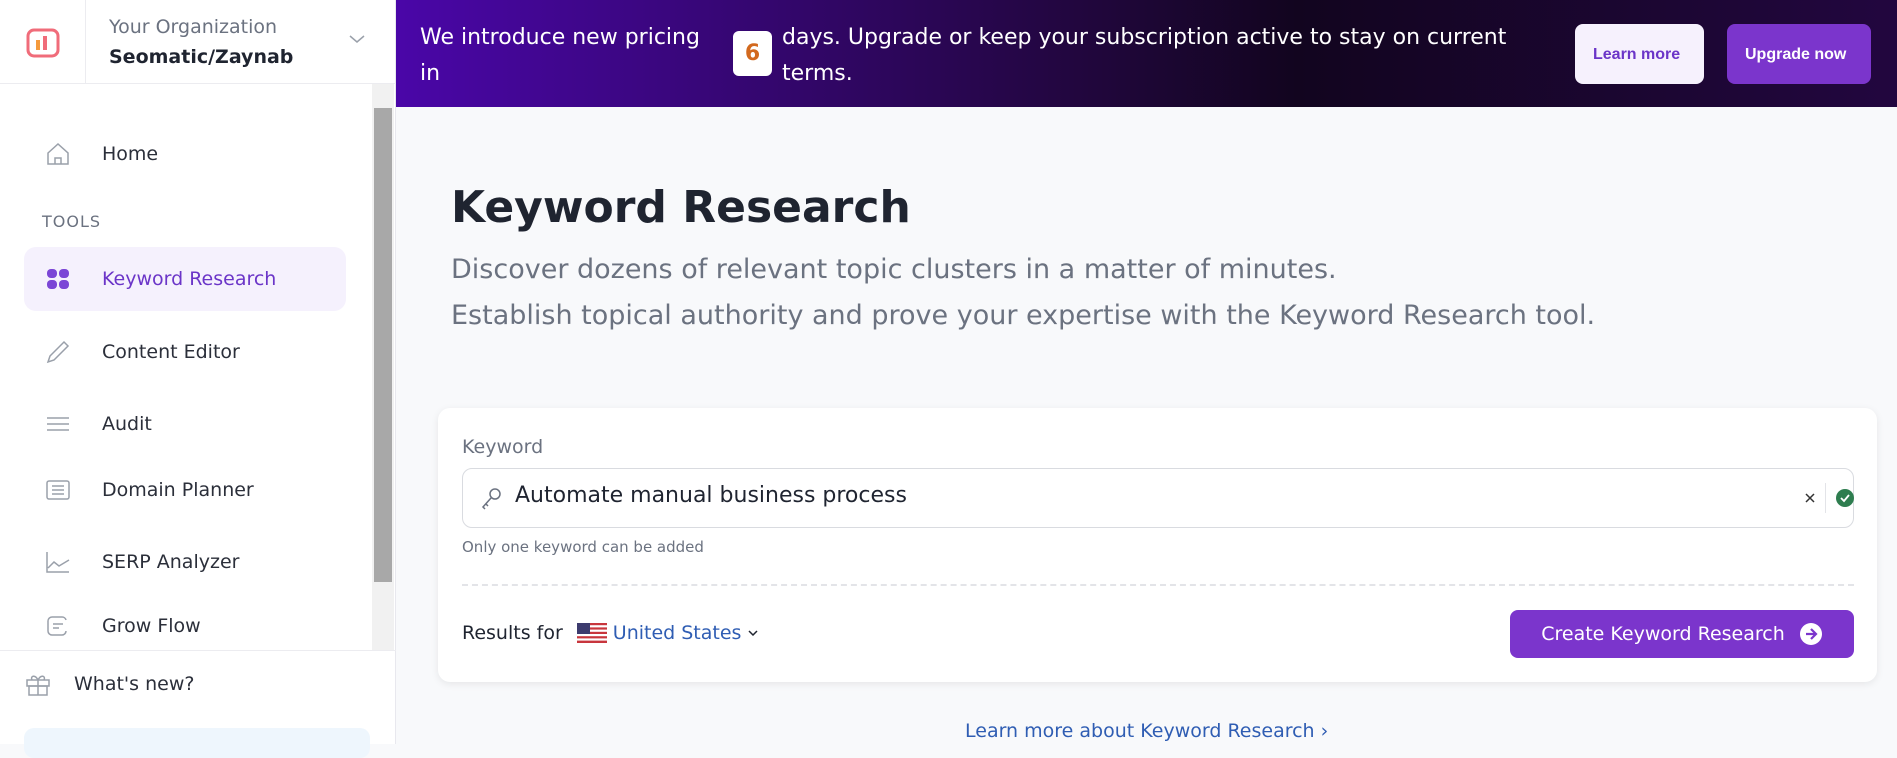 Image resolution: width=1897 pixels, height=758 pixels. I want to click on page-title: Keyword Research, so click(681, 207).